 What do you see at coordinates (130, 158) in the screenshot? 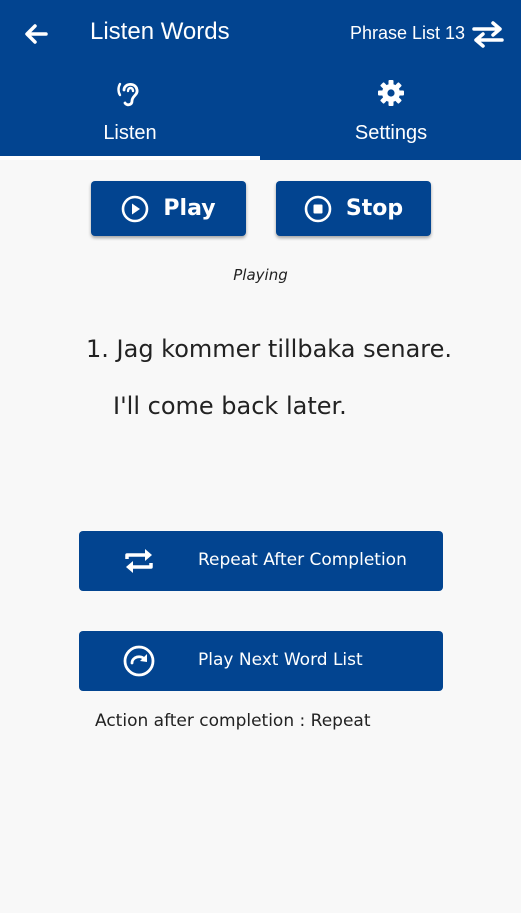
I see `active-tab-indicator` at bounding box center [130, 158].